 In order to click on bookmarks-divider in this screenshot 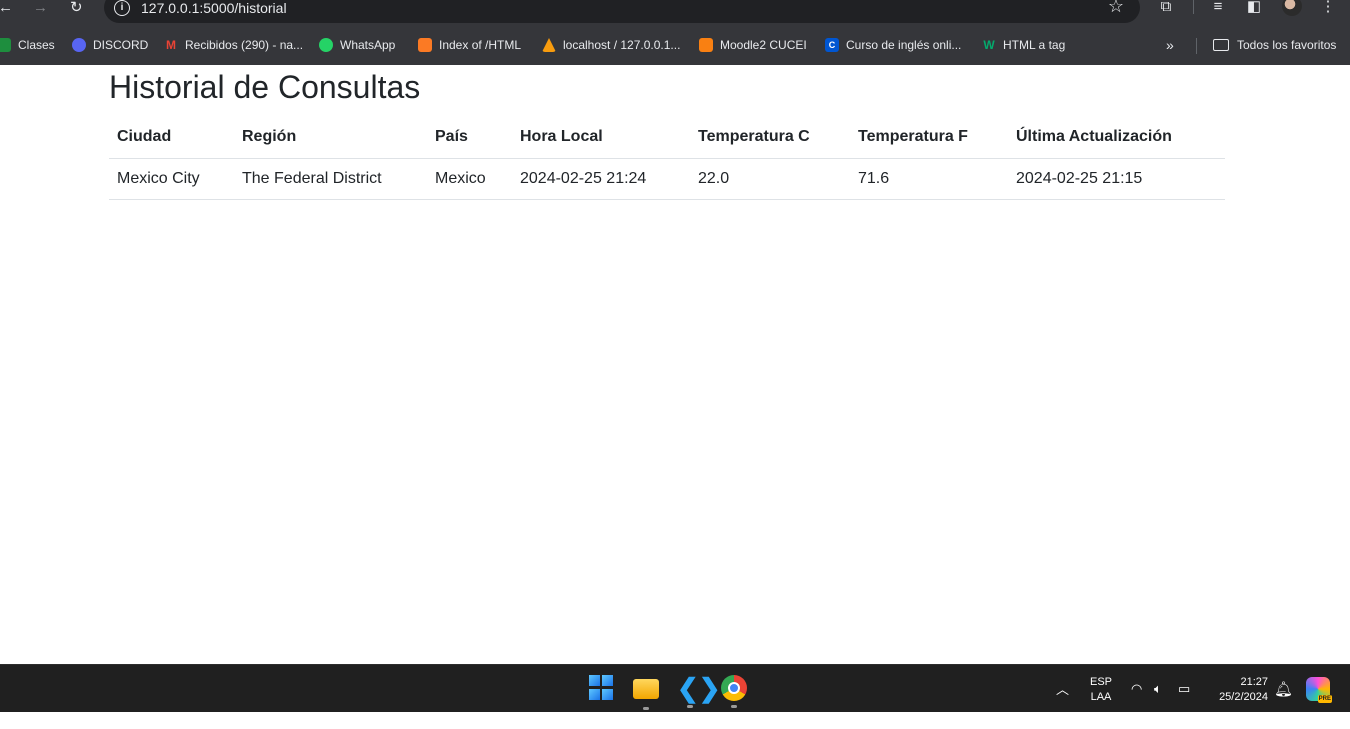, I will do `click(1196, 46)`.